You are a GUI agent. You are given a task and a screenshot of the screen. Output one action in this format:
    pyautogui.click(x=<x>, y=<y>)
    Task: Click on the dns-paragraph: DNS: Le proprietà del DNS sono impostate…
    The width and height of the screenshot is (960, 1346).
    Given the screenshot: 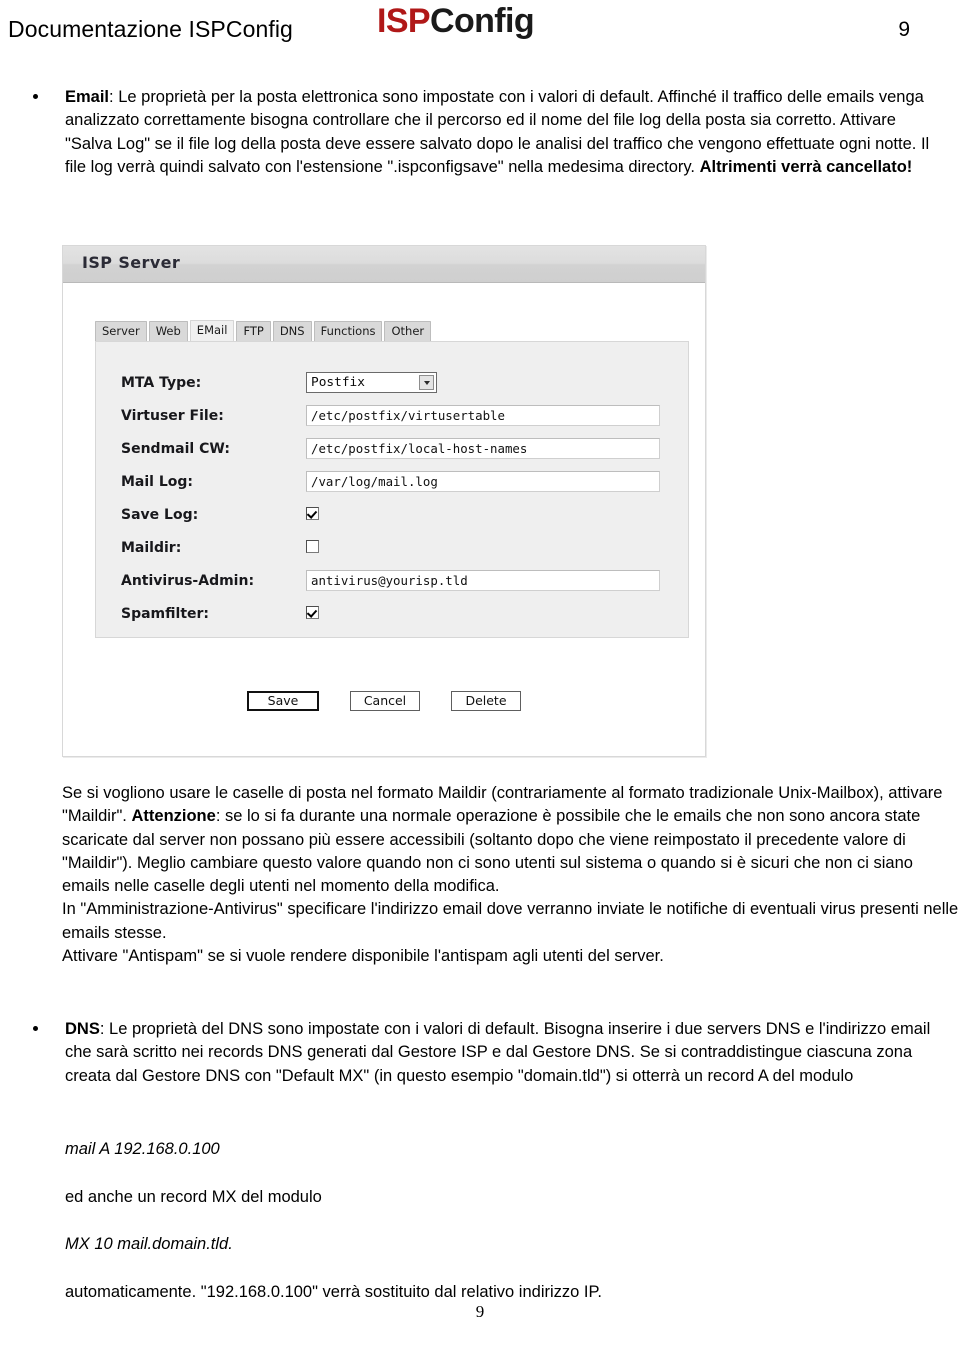 What is the action you would take?
    pyautogui.click(x=503, y=1053)
    